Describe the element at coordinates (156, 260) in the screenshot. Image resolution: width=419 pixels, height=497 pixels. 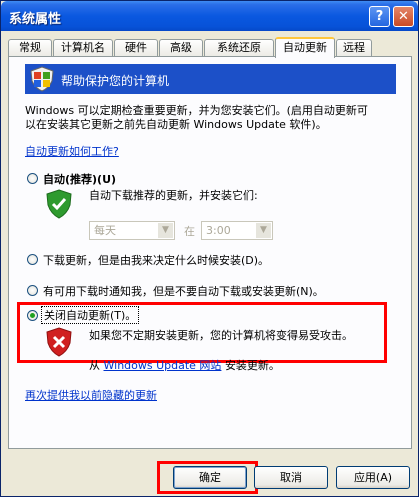
I see `option-download-label: 下载更新，但是由我来决定什么时候安装(D)。` at that location.